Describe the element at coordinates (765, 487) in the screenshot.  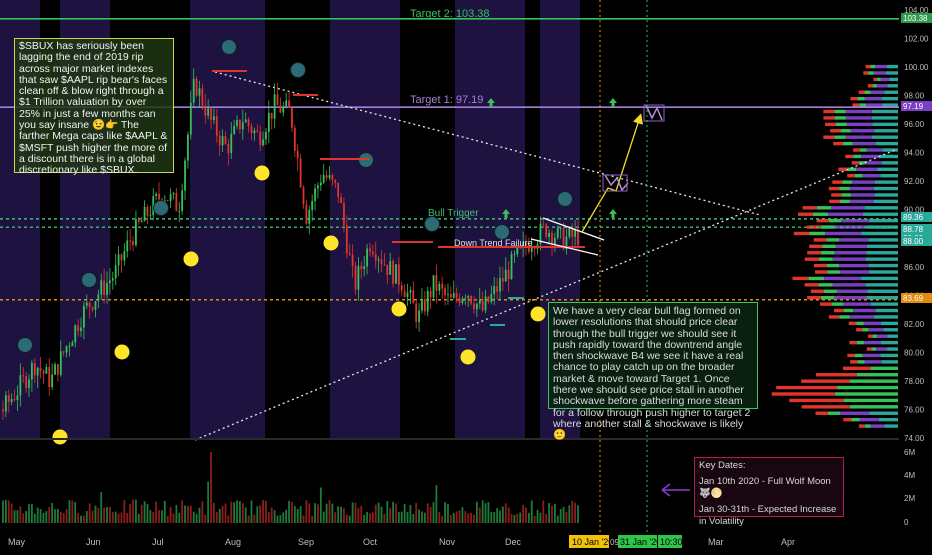
I see `key-date-wolf-moon: Jan 10th 2020 - Full Wolf Moon 🐺🌕` at that location.